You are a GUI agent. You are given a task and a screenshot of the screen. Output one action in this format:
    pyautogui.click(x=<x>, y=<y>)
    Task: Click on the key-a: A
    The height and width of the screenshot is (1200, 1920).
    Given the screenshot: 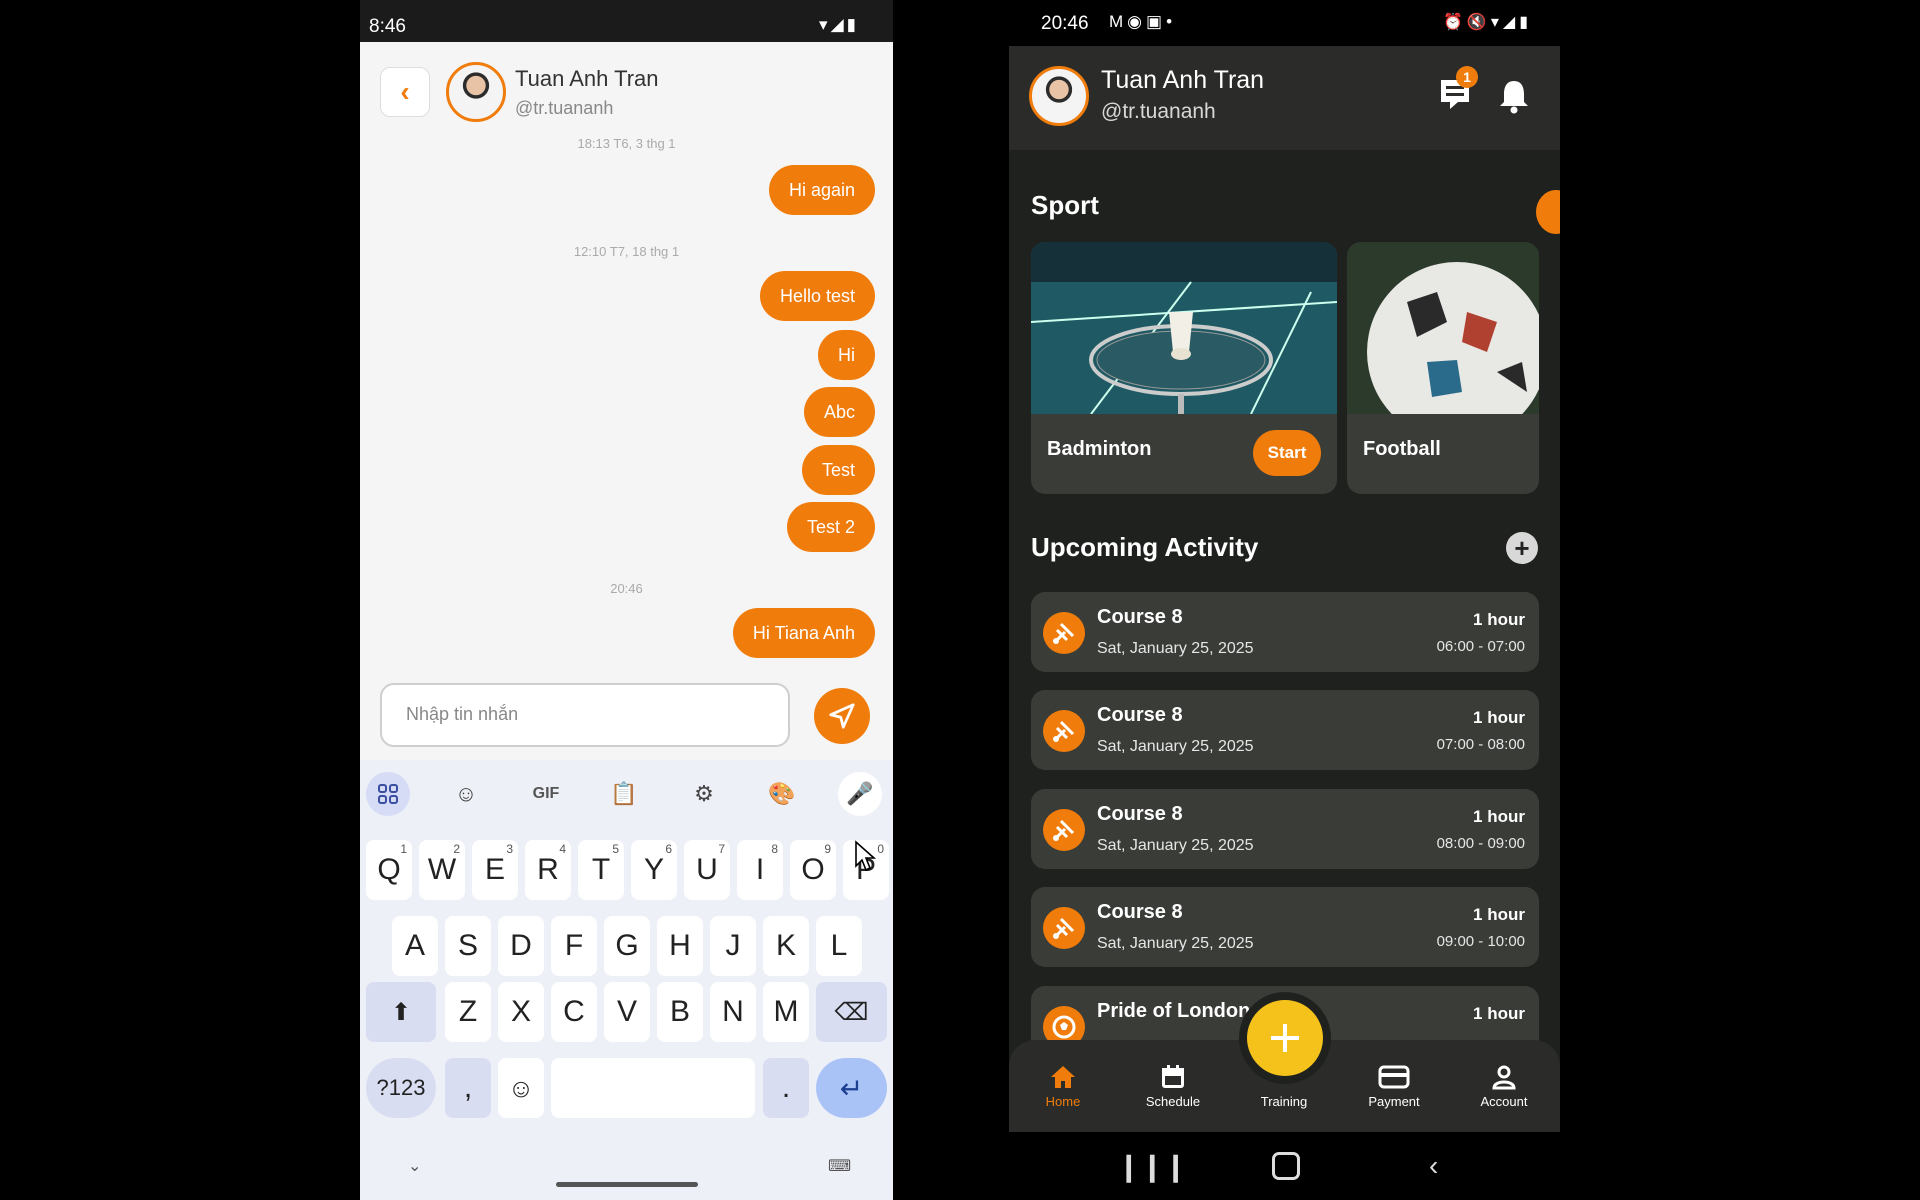 What is the action you would take?
    pyautogui.click(x=415, y=946)
    